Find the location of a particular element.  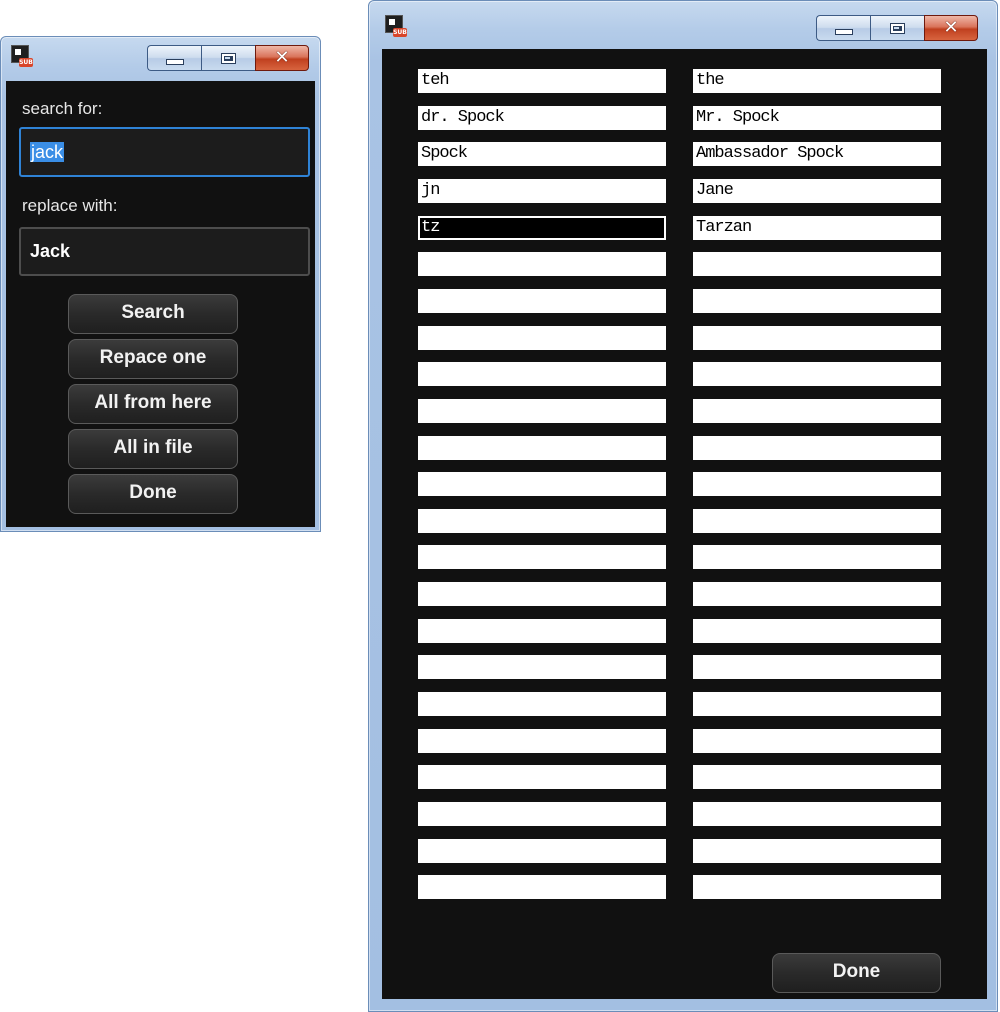

dictionary-app-icon: SUB is located at coordinates (396, 26).